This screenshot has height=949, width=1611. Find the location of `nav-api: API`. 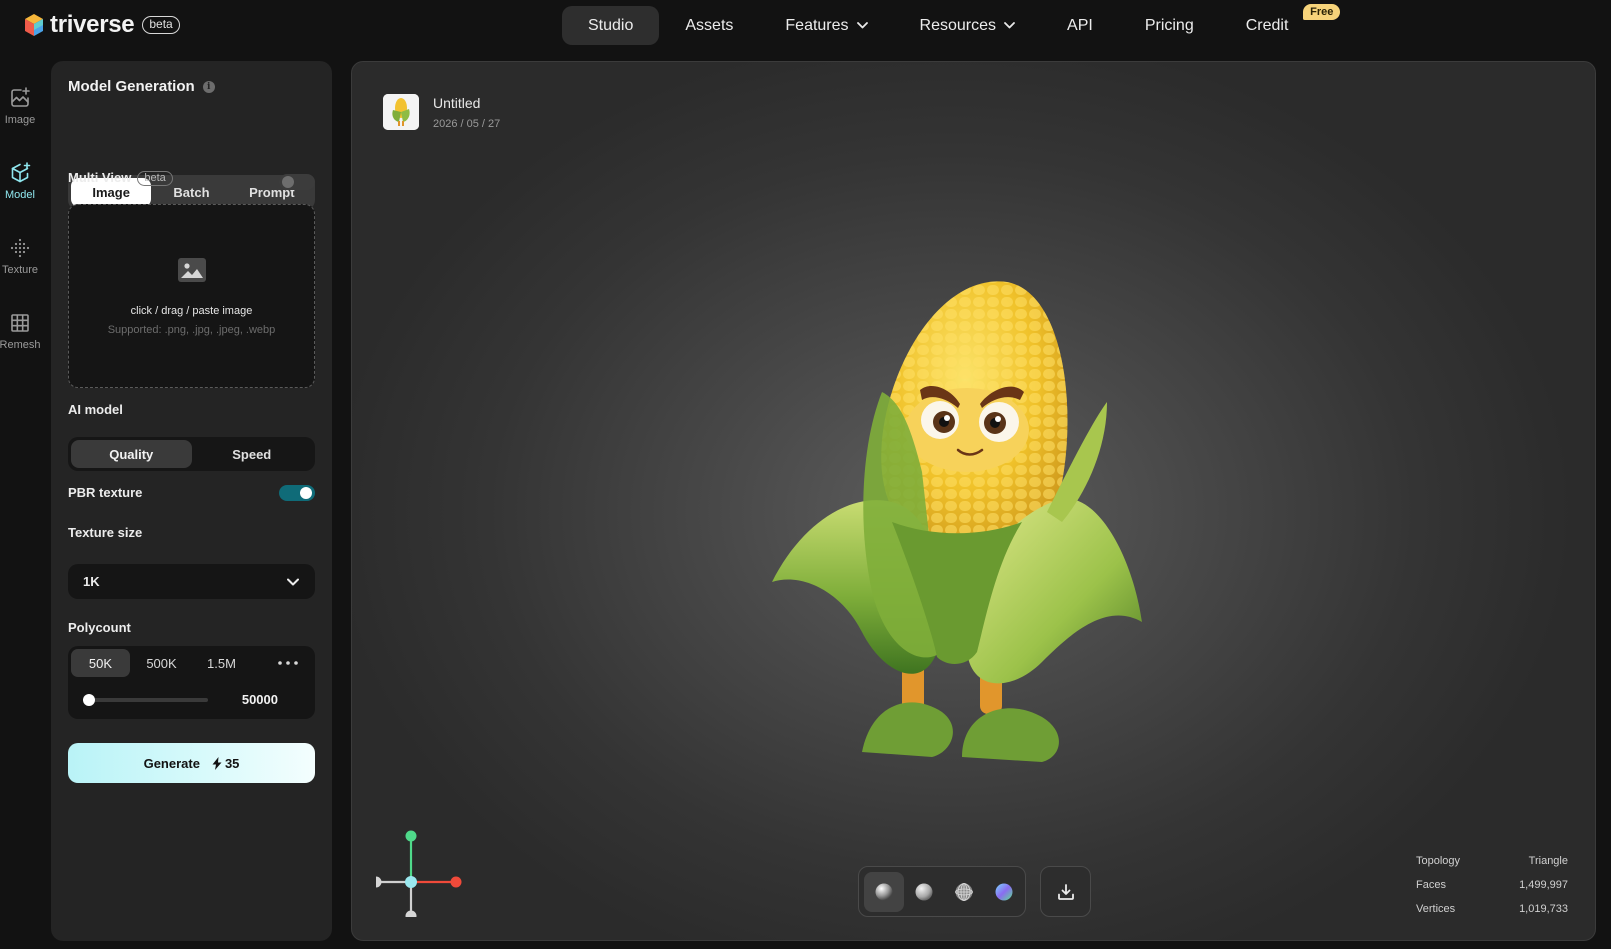

nav-api: API is located at coordinates (1080, 25).